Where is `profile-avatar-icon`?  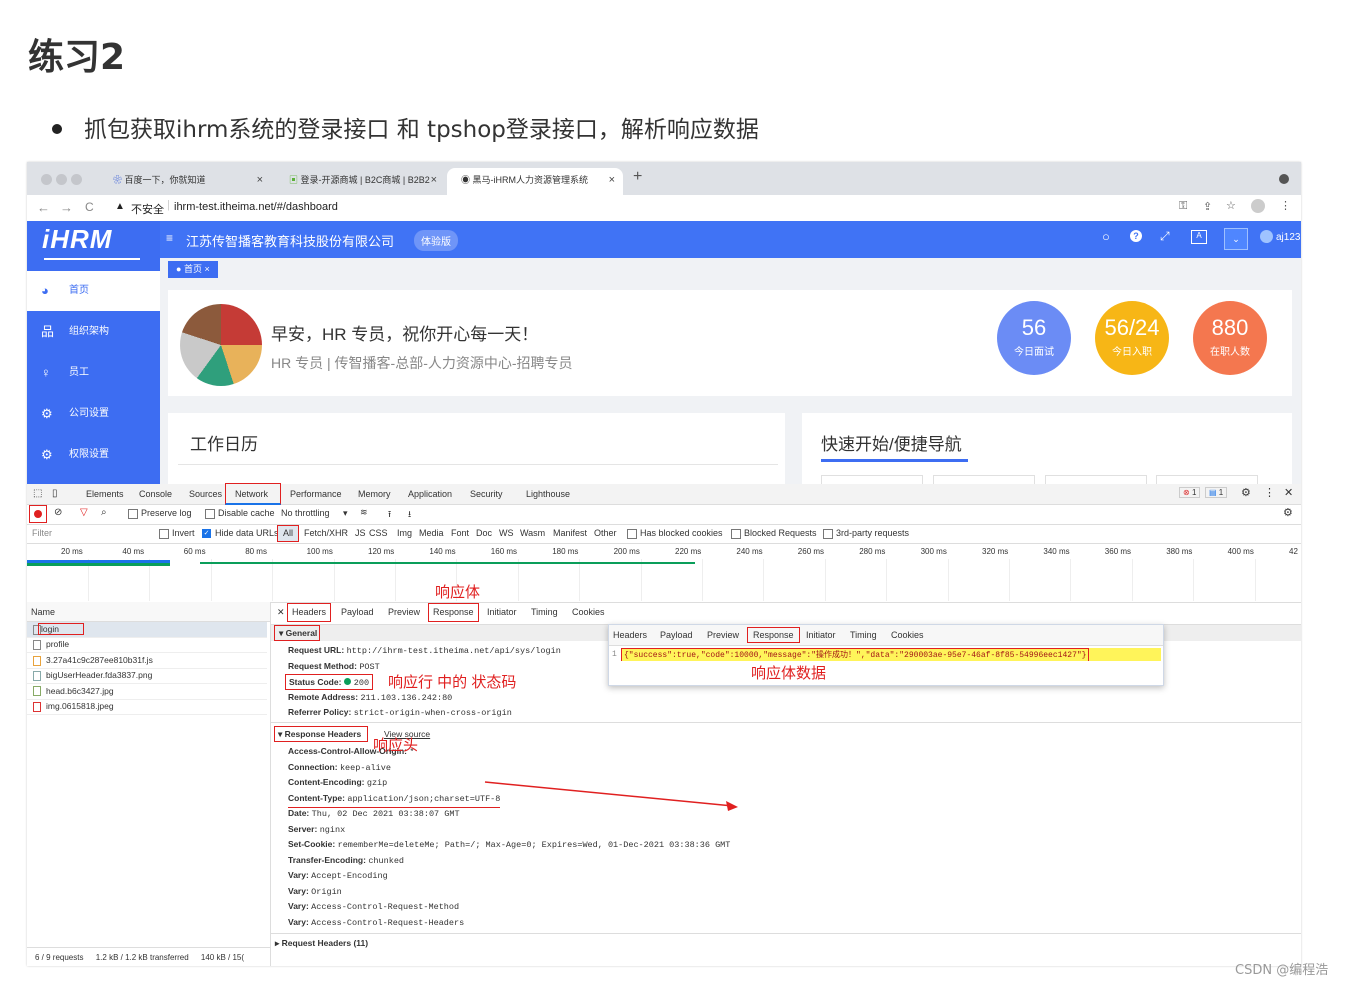
profile-avatar-icon is located at coordinates (1258, 206).